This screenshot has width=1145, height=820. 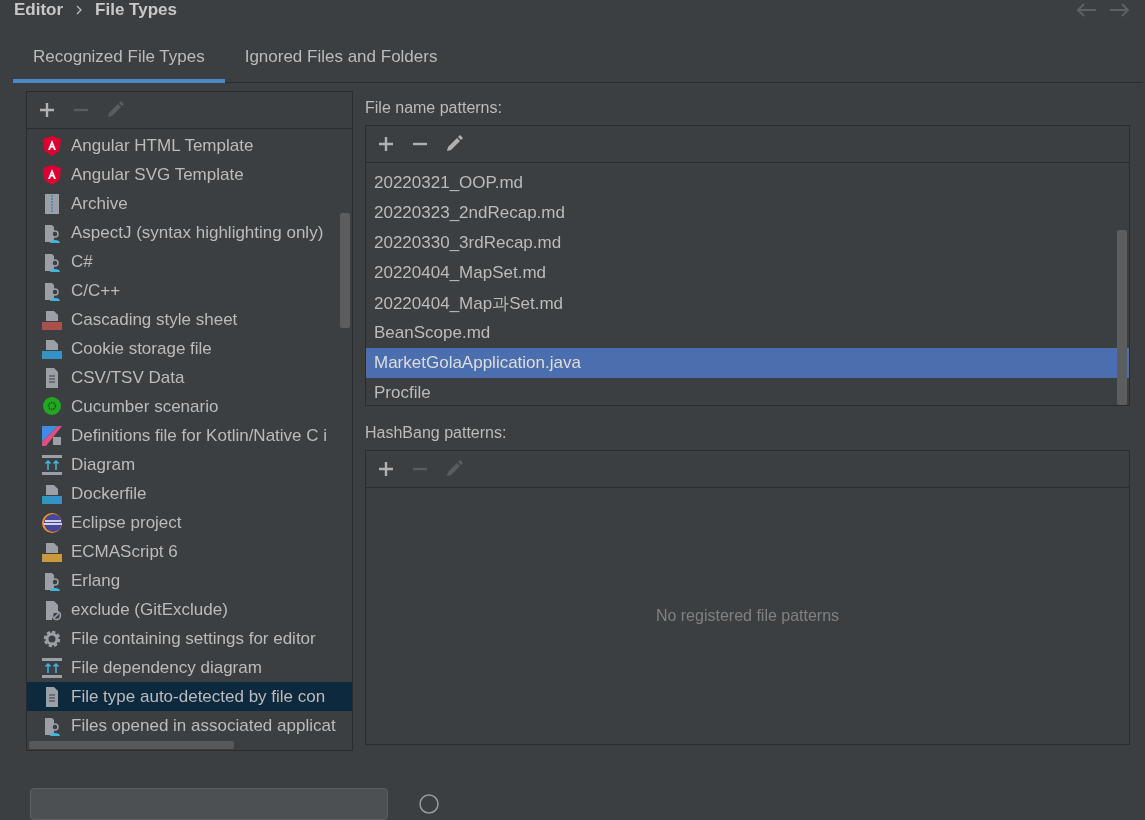 I want to click on empty-message: No registered file patterns, so click(x=747, y=616).